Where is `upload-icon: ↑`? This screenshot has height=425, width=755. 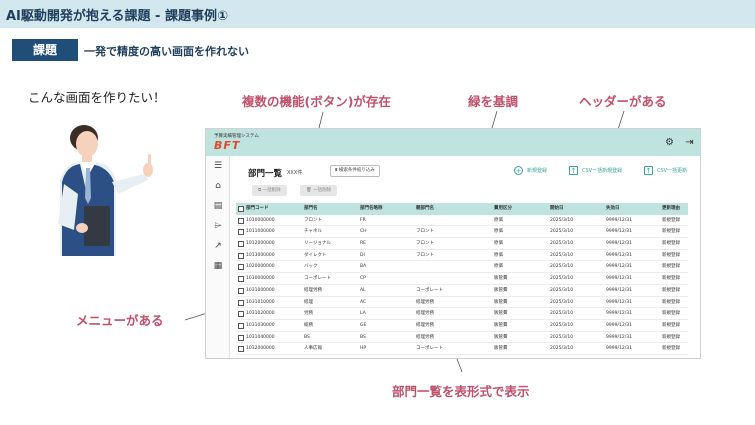
upload-icon: ↑ is located at coordinates (648, 170).